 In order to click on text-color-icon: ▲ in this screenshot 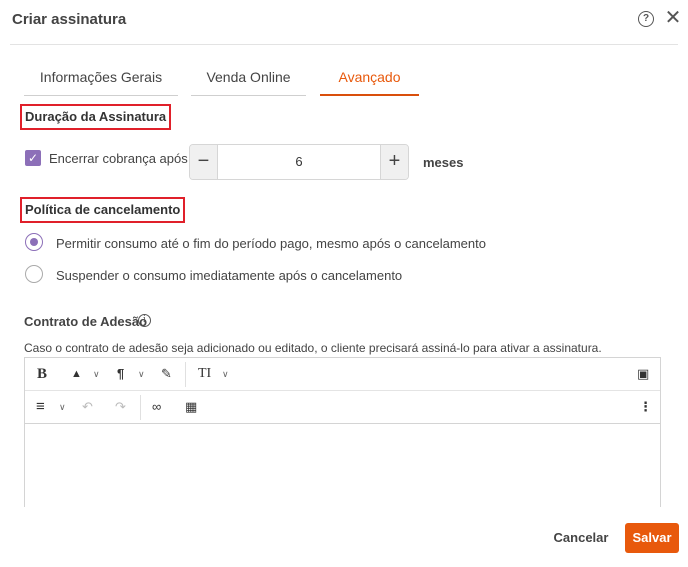, I will do `click(76, 374)`.